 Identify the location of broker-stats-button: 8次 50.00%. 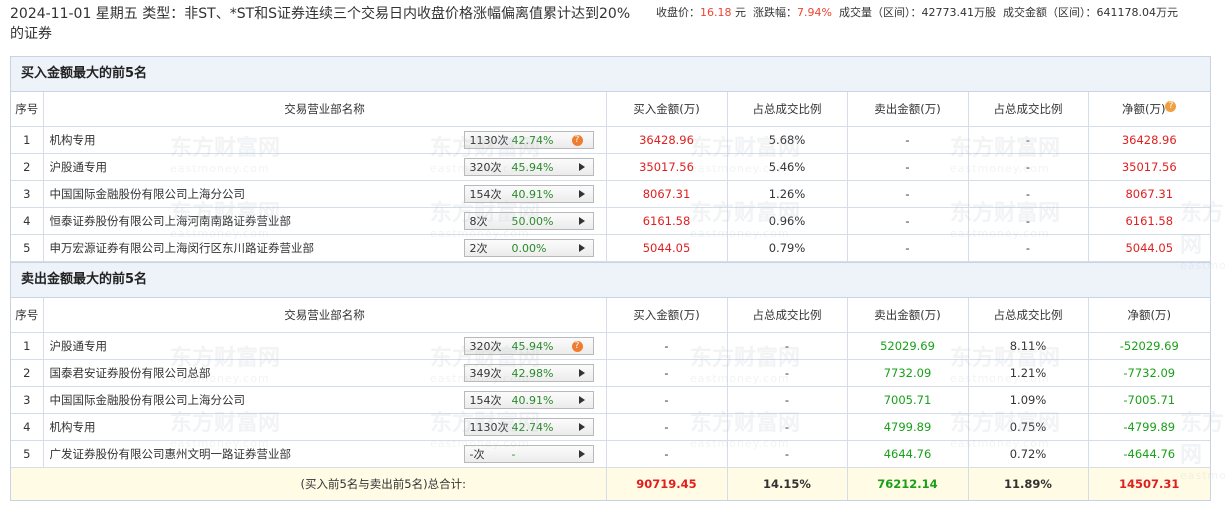
(528, 221).